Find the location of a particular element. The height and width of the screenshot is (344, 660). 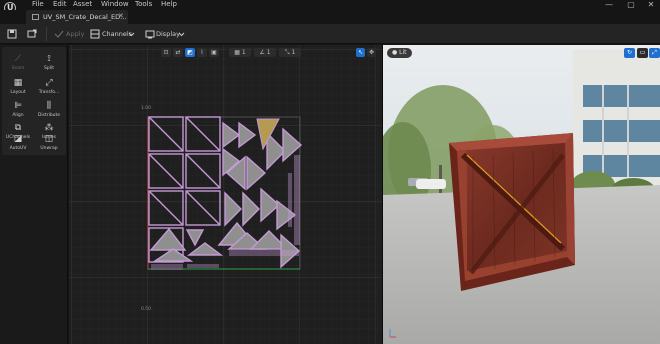

vp-select-icon: ⊡ is located at coordinates (166, 52).